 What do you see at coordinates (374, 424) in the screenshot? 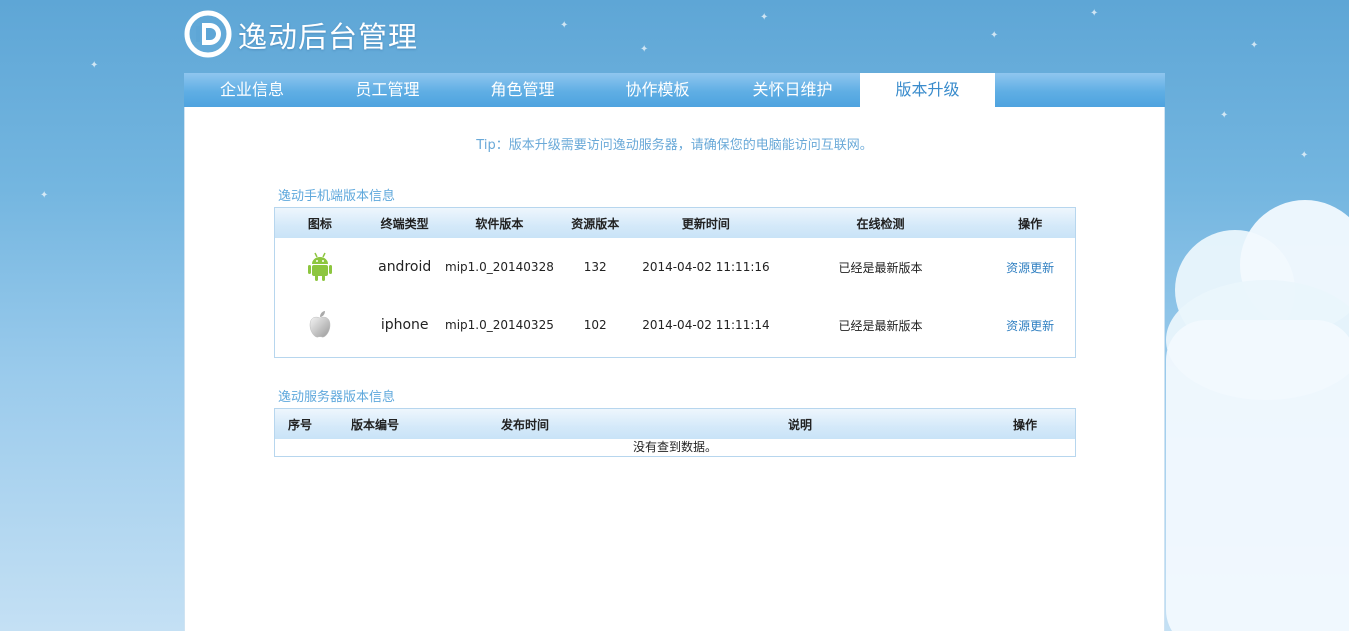
I see `header-version-number: 版本编号` at bounding box center [374, 424].